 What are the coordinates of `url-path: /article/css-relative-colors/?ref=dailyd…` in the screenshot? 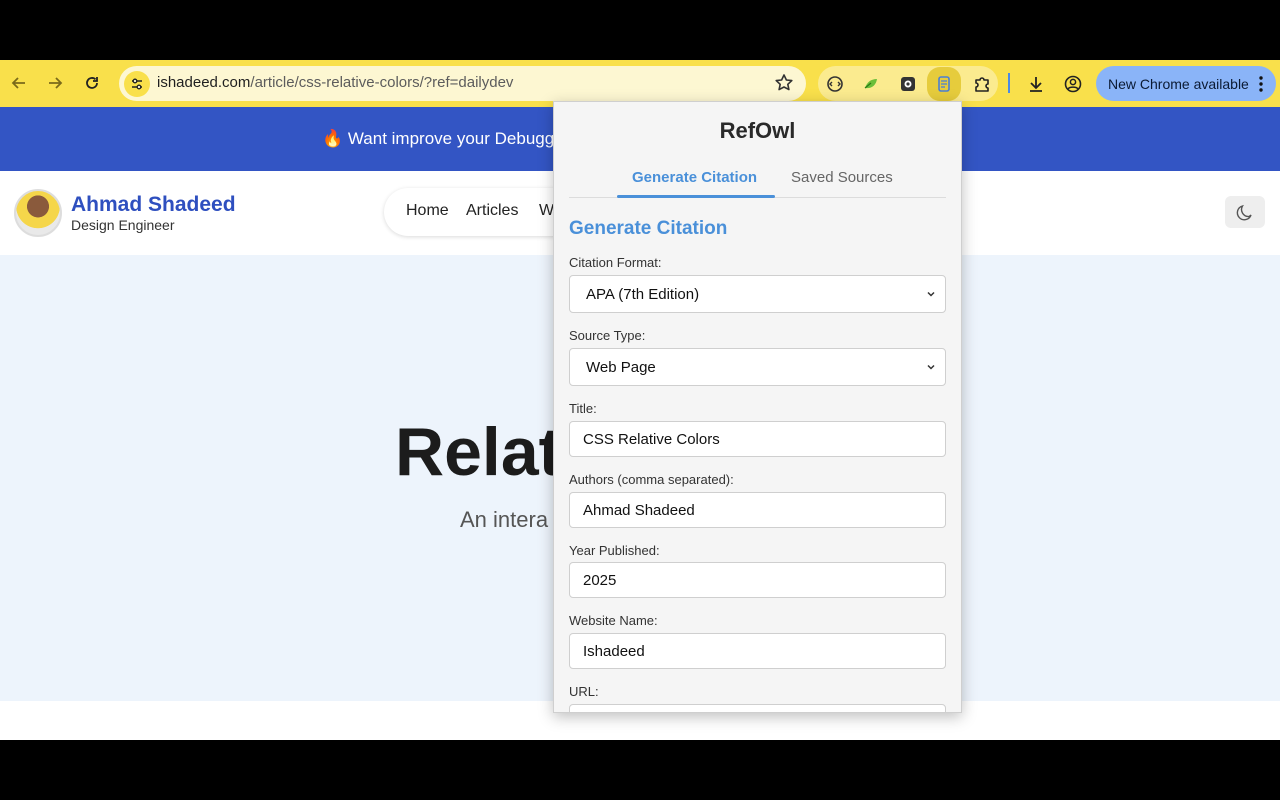 It's located at (382, 82).